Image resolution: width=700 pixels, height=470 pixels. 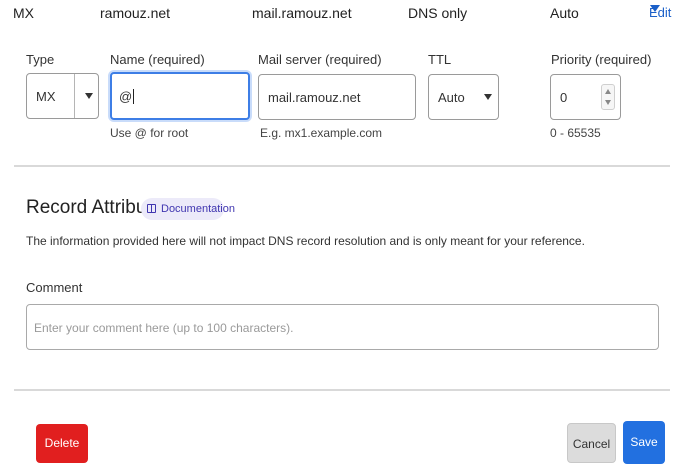 I want to click on documentation-link: Documentation, so click(x=188, y=209).